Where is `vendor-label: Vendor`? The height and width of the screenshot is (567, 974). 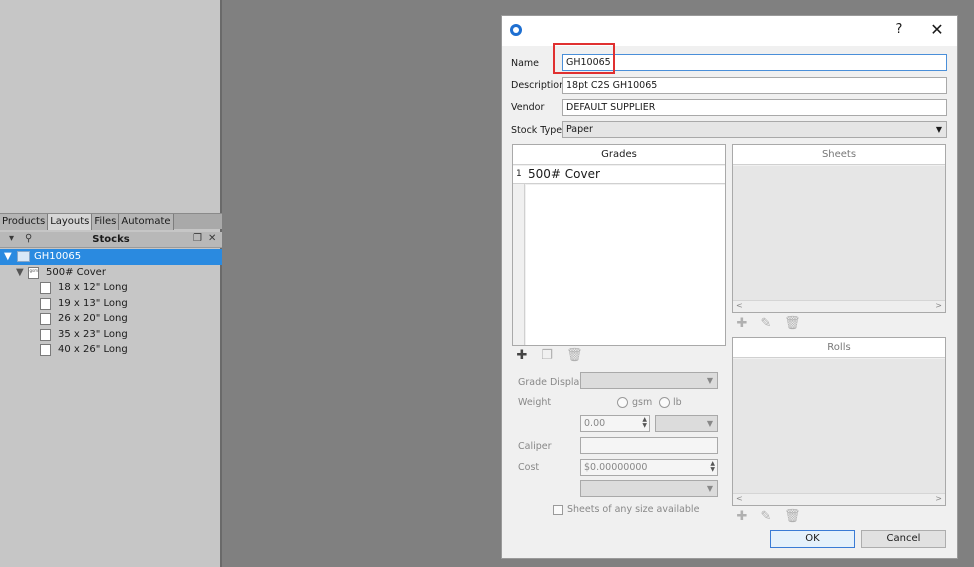
vendor-label: Vendor is located at coordinates (528, 107).